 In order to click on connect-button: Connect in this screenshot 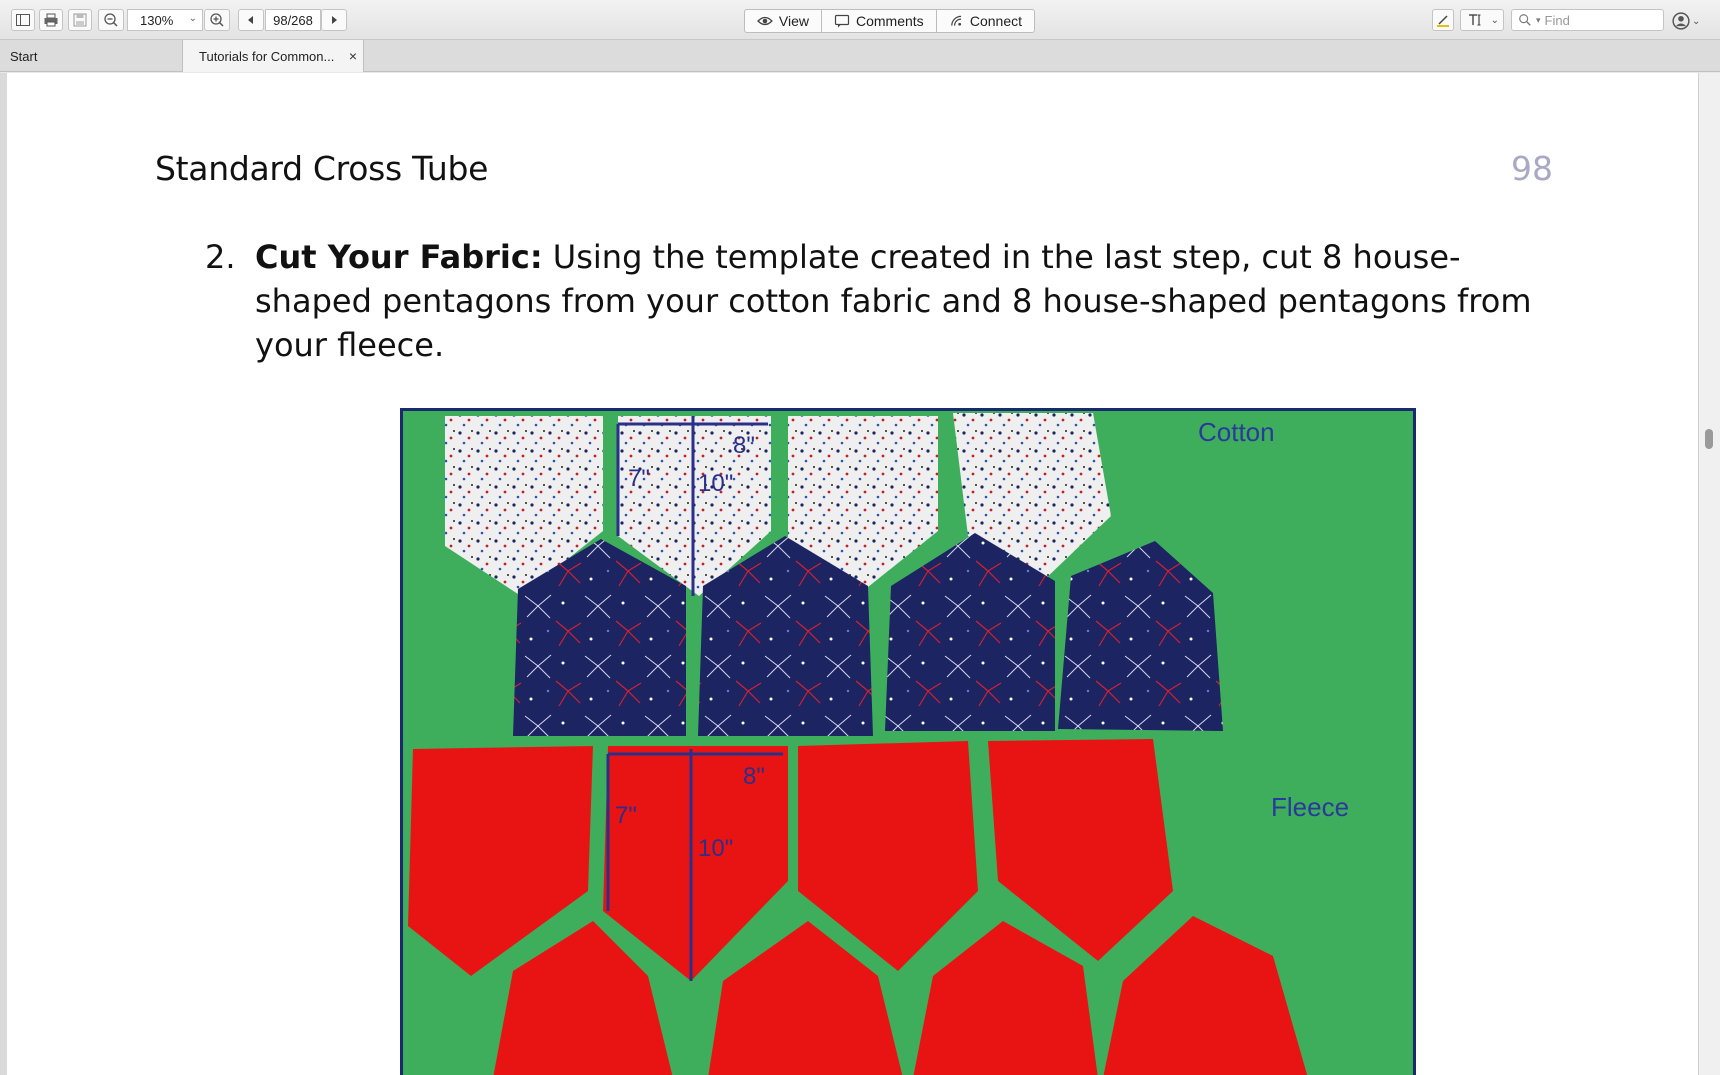, I will do `click(985, 21)`.